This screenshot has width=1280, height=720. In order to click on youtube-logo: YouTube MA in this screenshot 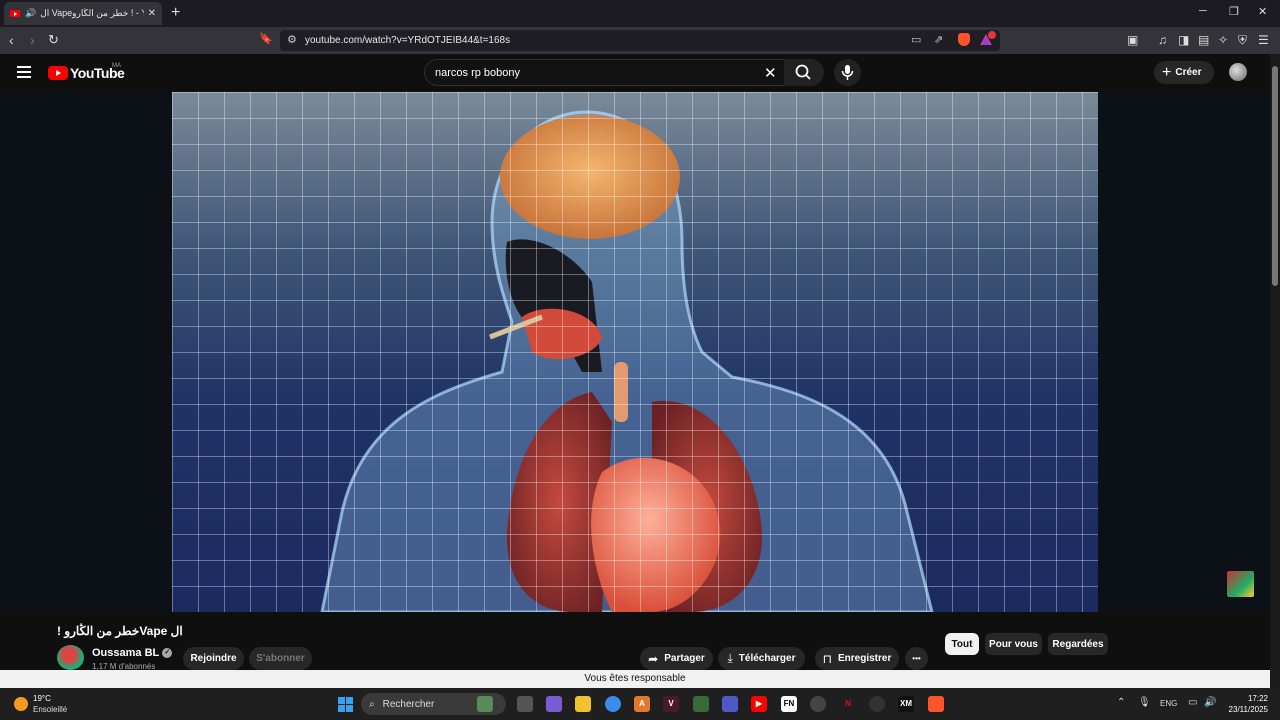, I will do `click(86, 72)`.